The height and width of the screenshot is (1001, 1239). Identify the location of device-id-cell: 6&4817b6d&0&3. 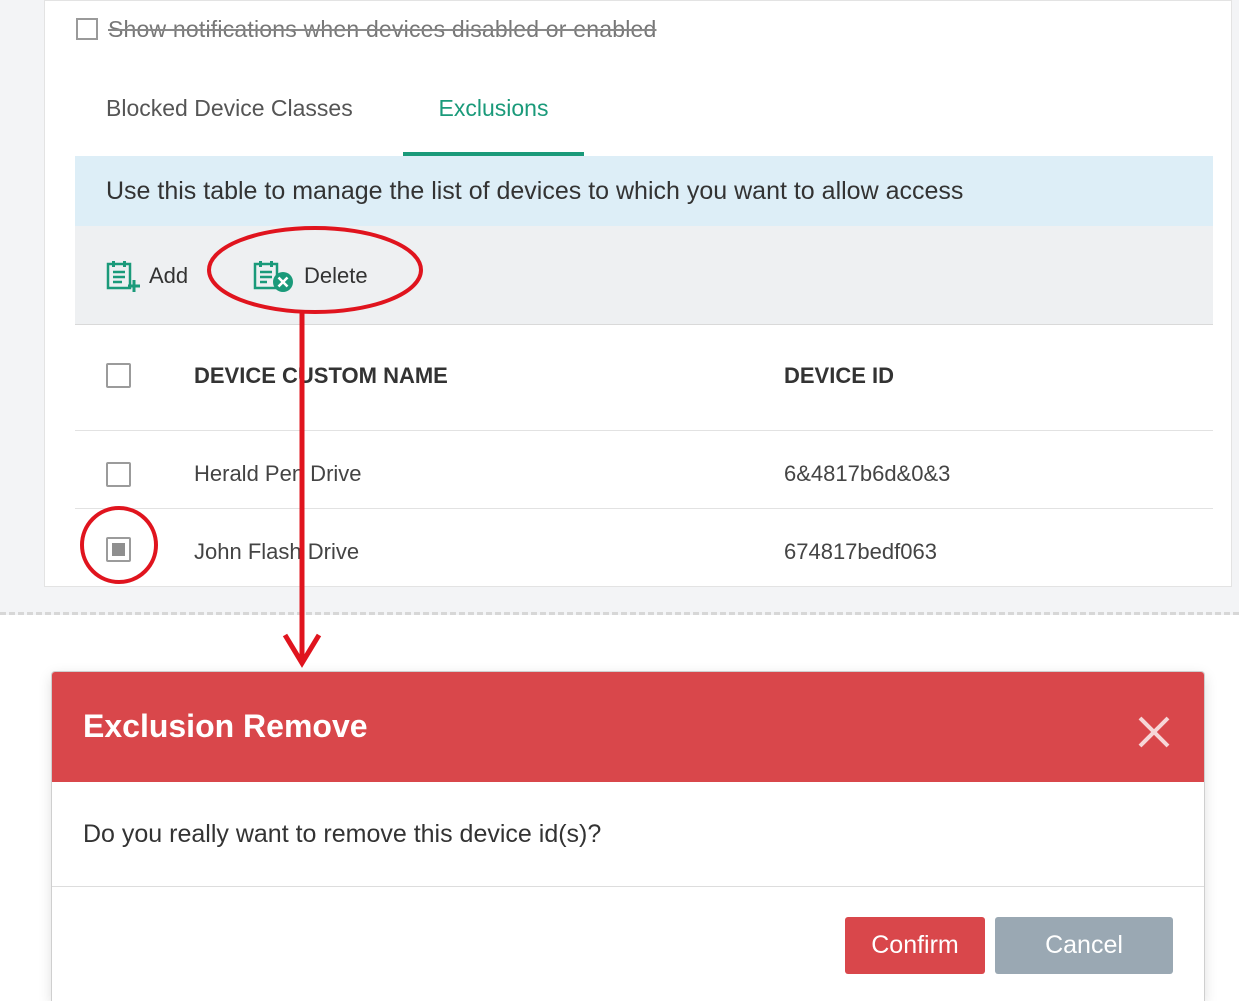
(867, 473).